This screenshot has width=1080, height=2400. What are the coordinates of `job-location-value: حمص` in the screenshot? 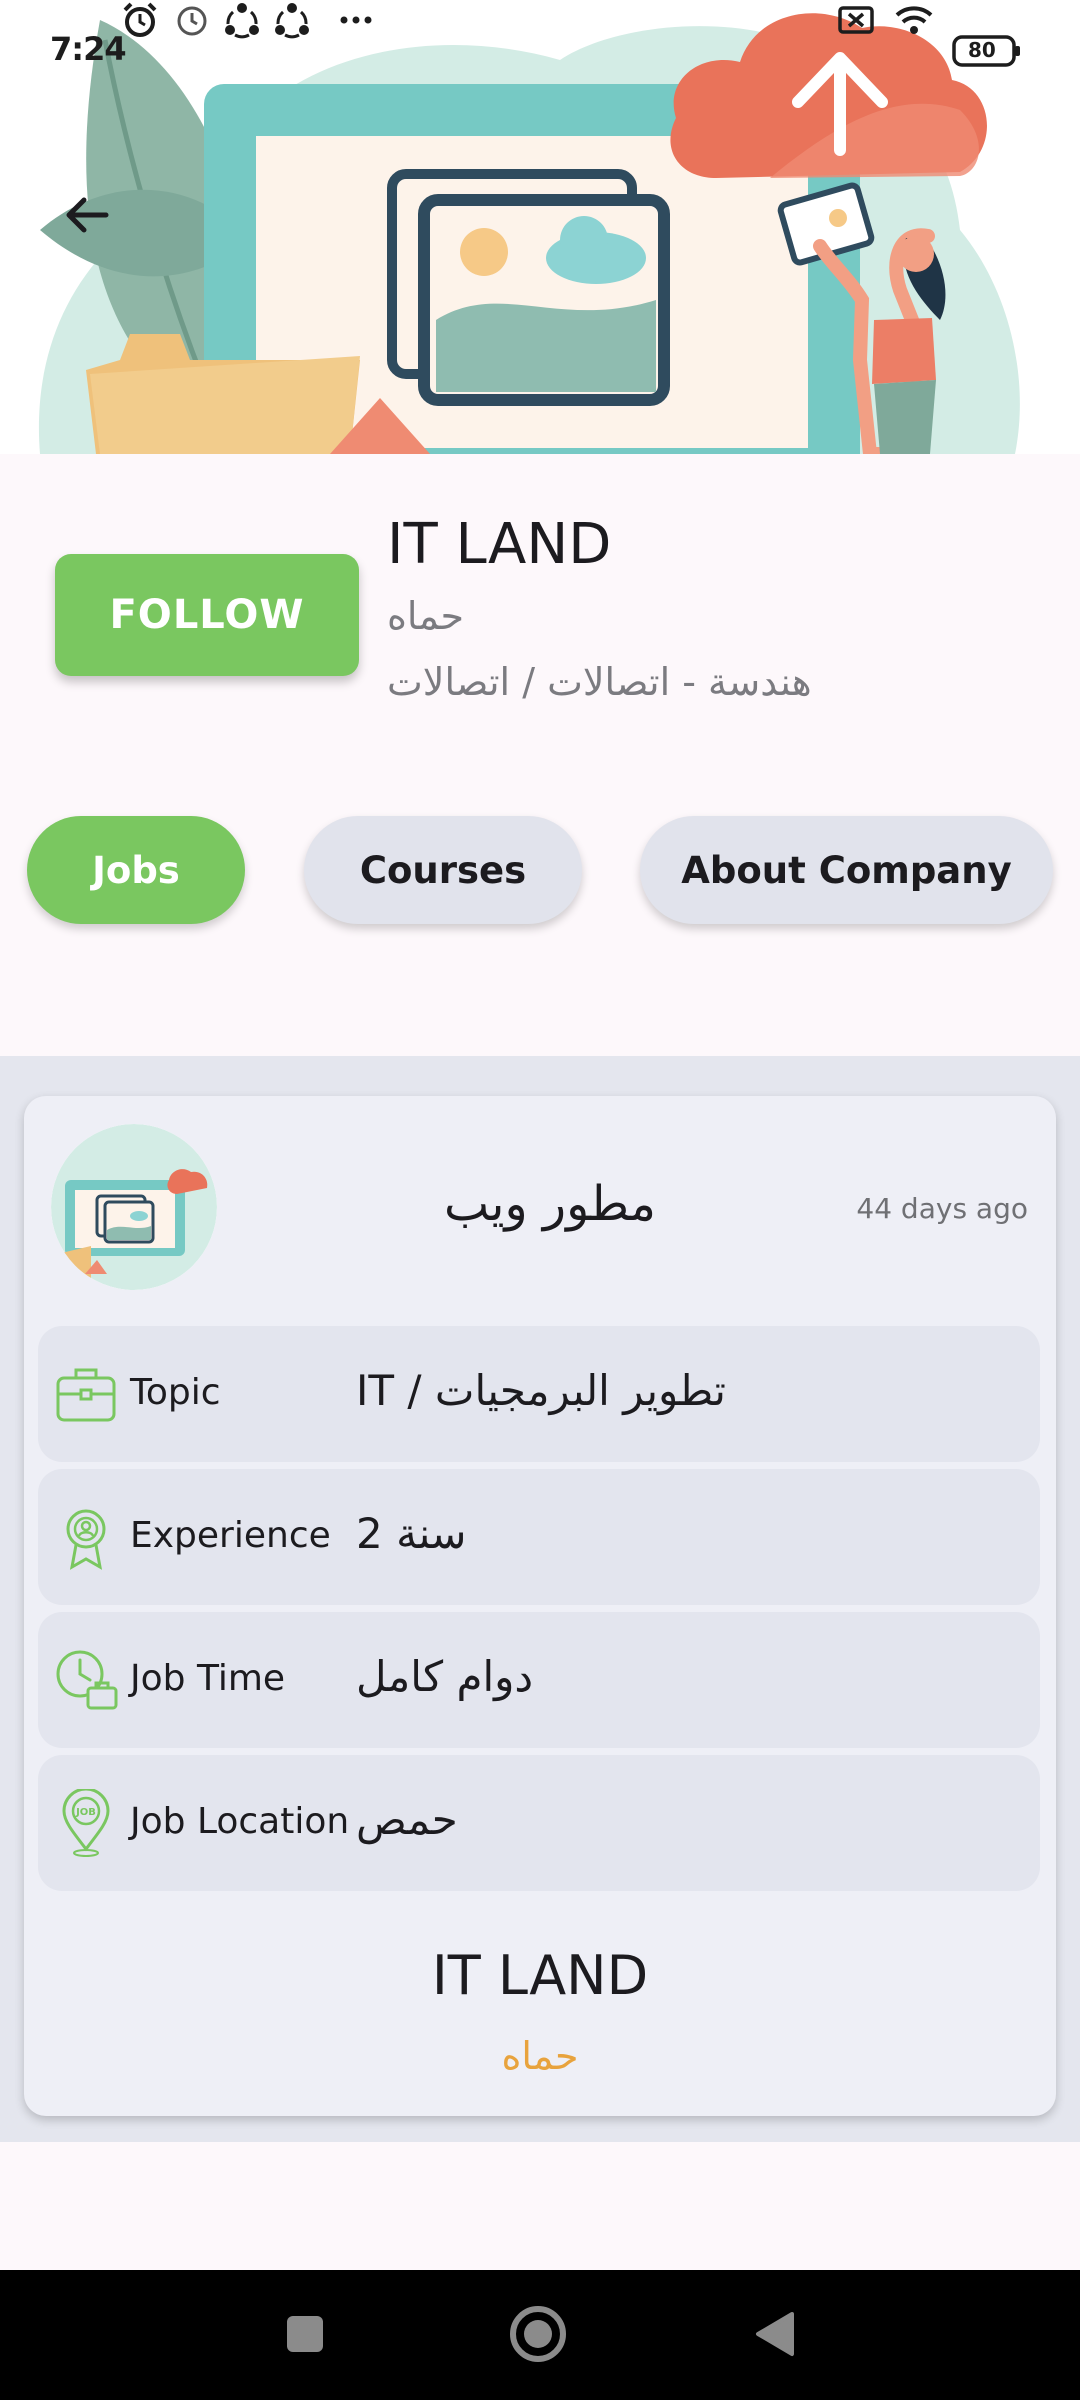 It's located at (407, 1819).